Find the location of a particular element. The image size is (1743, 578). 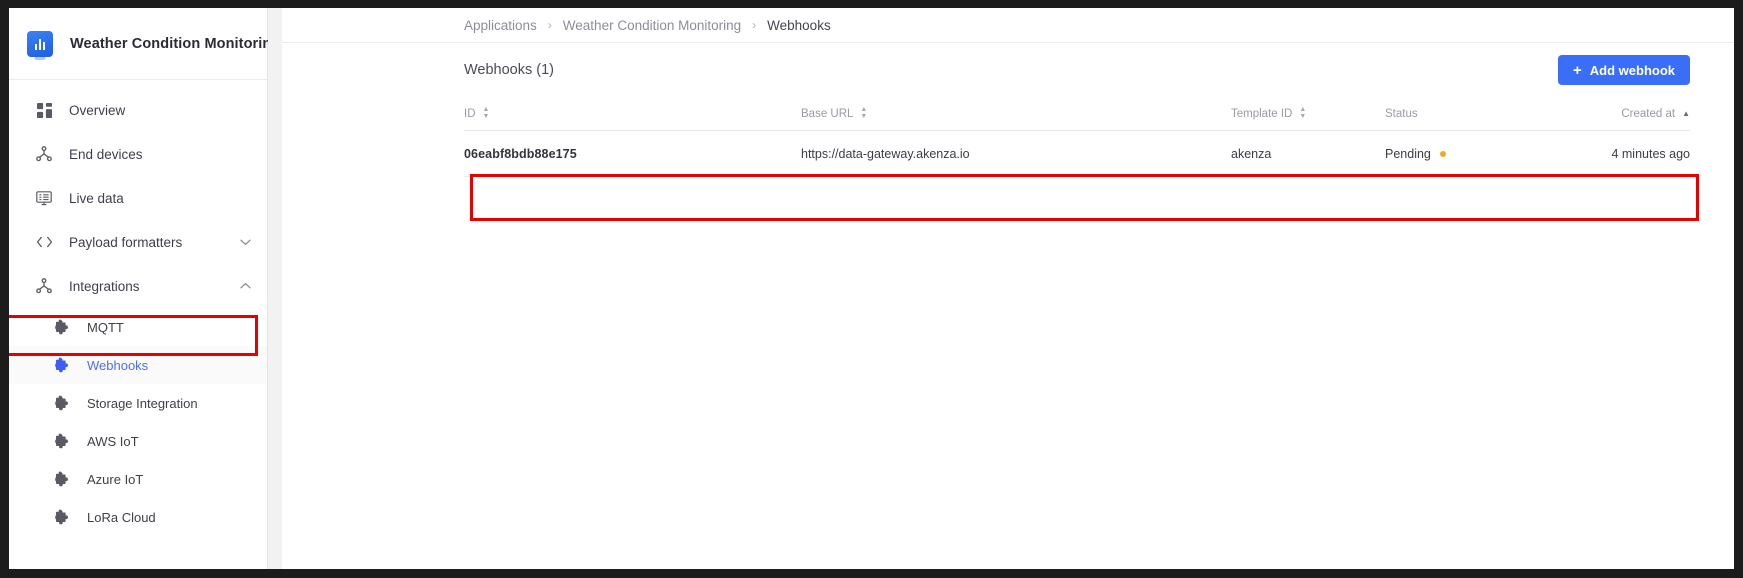

sidebar-item-lora-cloud: LoRa Cloud is located at coordinates (138, 517).